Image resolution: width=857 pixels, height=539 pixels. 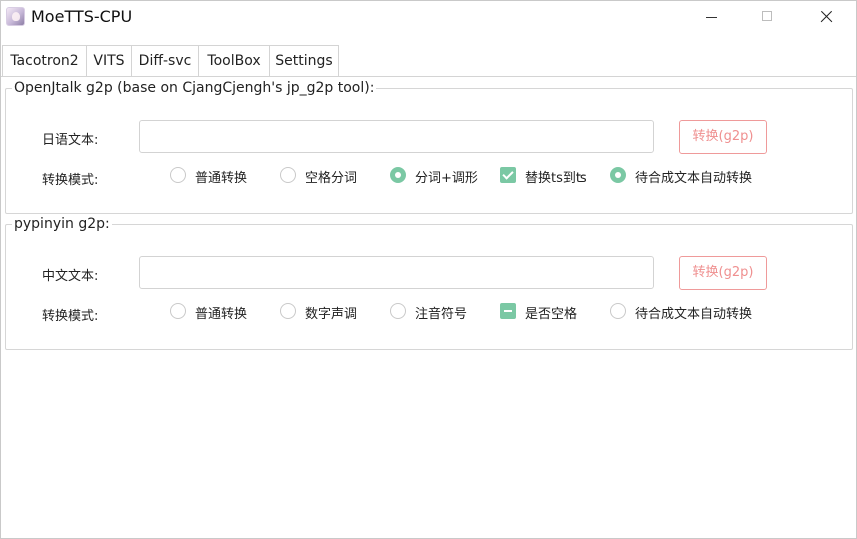 What do you see at coordinates (826, 17) in the screenshot?
I see `close-icon` at bounding box center [826, 17].